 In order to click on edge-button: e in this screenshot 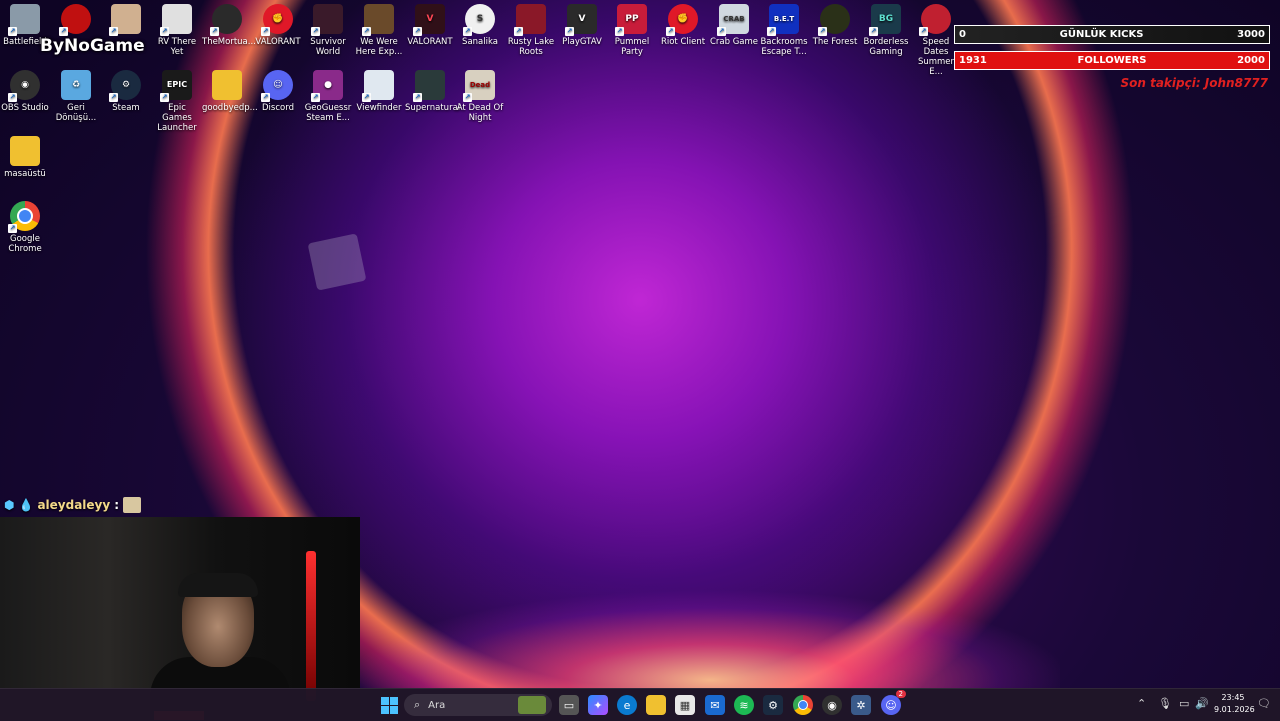, I will do `click(627, 705)`.